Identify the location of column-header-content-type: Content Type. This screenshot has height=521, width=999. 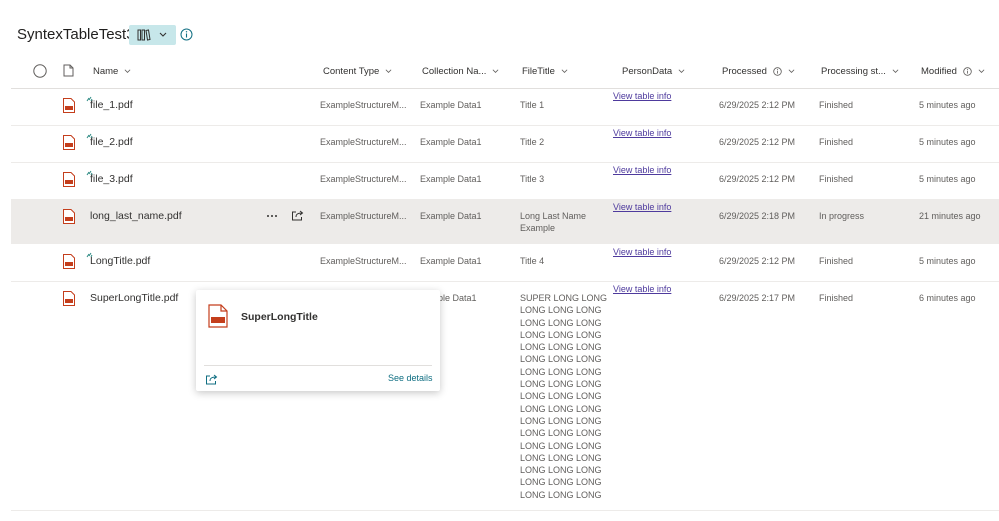
(357, 71).